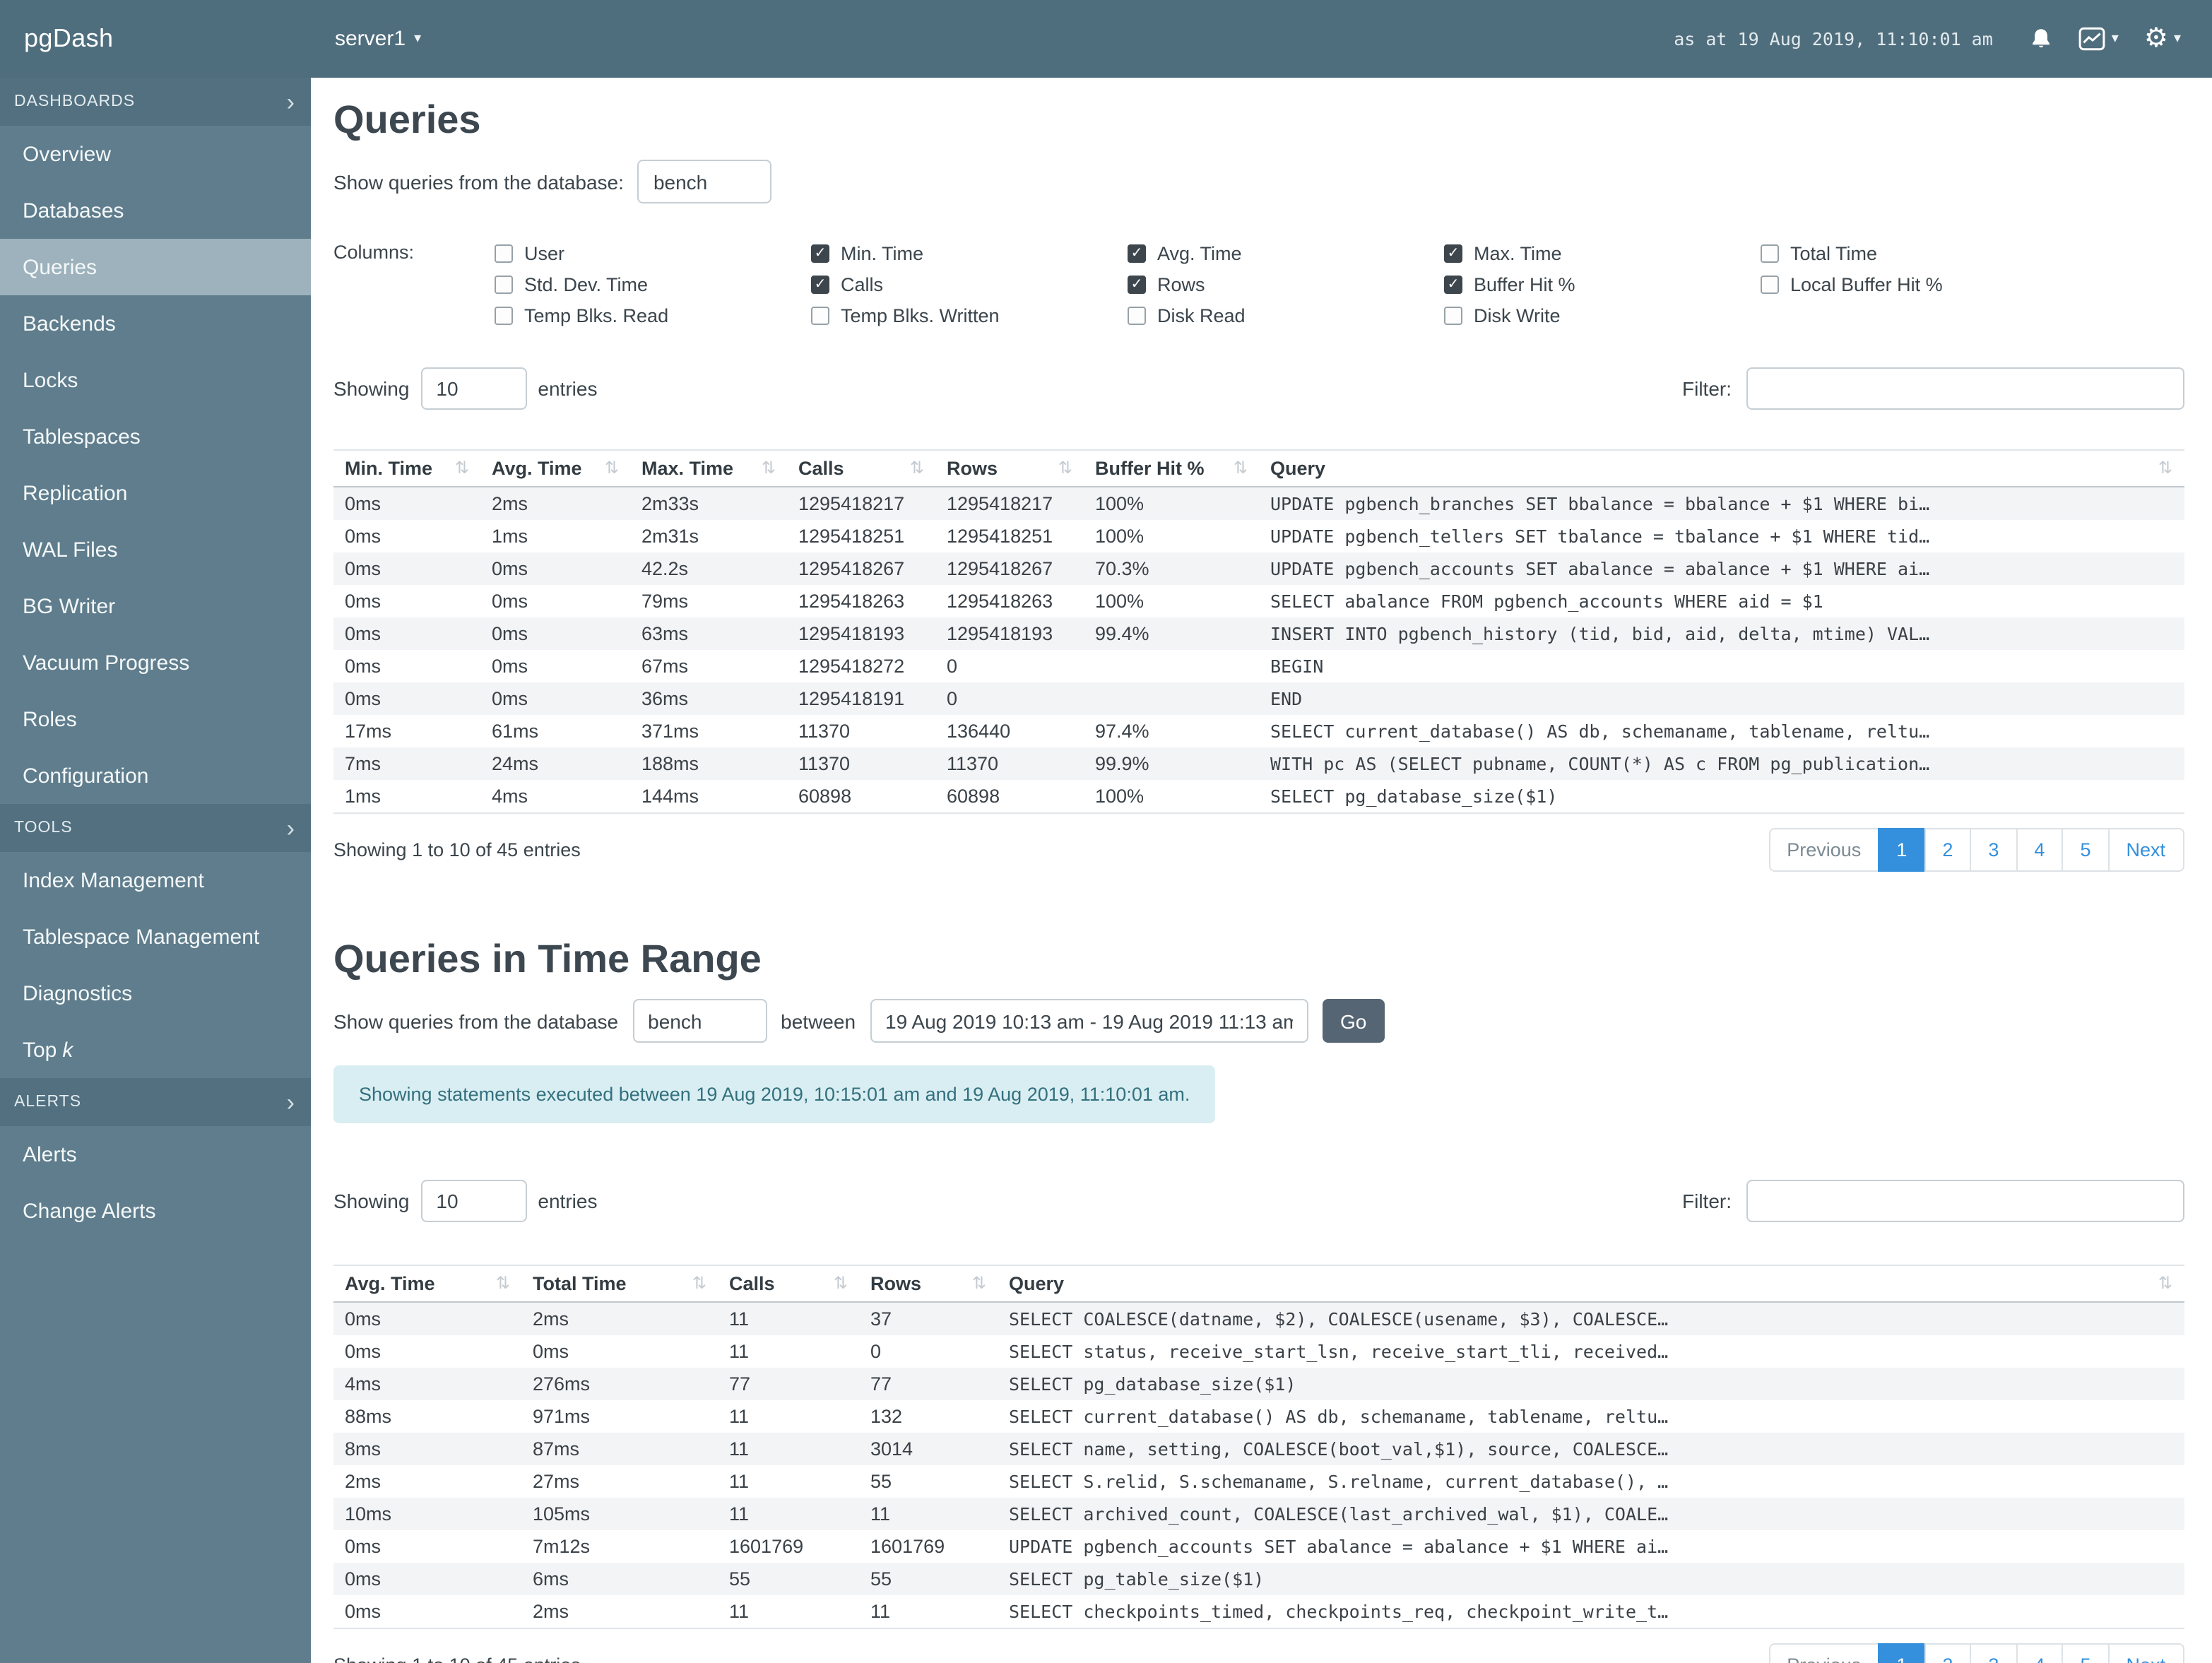 The width and height of the screenshot is (2212, 1663). I want to click on settings-menu-button: ⚙ ▾, so click(2162, 39).